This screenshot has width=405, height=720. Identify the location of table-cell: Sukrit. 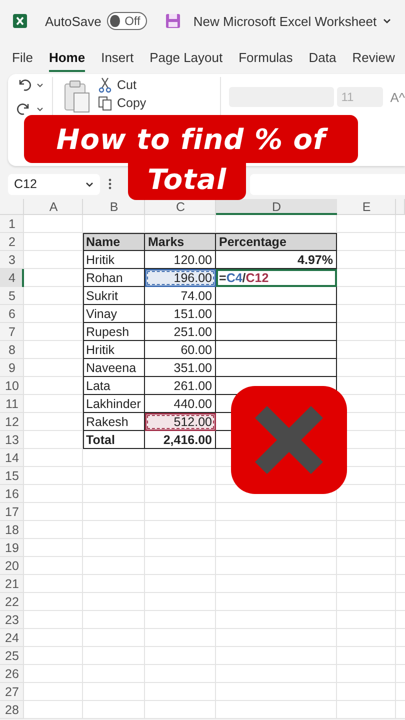
(114, 296).